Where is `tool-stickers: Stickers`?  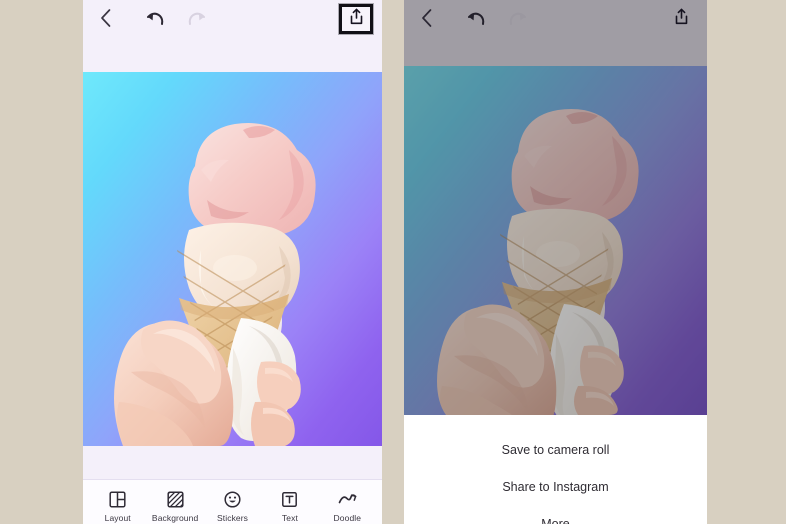
tool-stickers: Stickers is located at coordinates (232, 506).